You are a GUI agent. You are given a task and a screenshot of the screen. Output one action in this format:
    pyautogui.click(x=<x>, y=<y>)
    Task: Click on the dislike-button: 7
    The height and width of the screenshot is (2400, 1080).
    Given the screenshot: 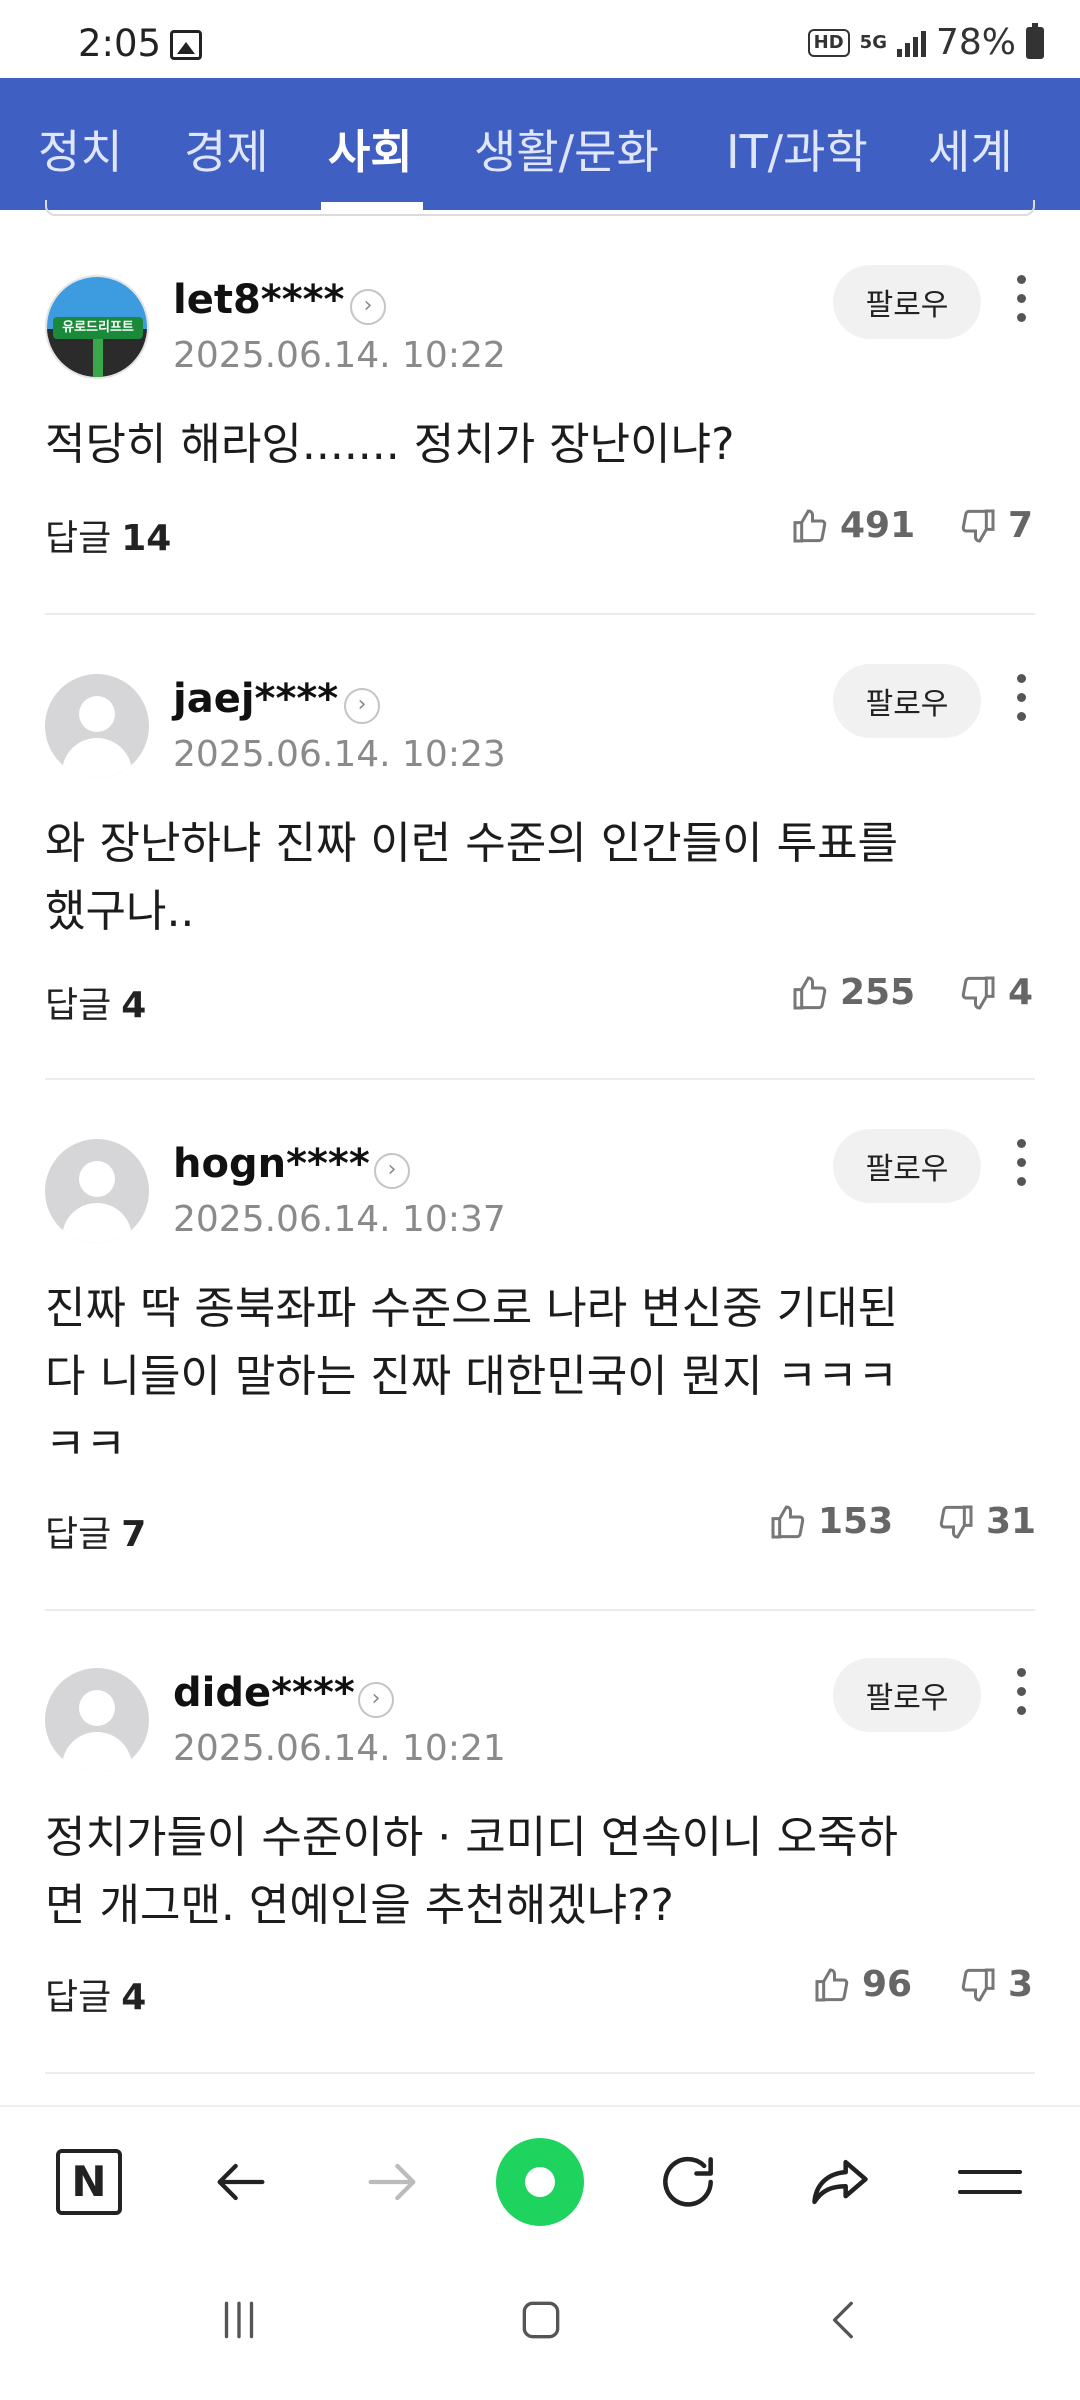 What is the action you would take?
    pyautogui.click(x=995, y=525)
    